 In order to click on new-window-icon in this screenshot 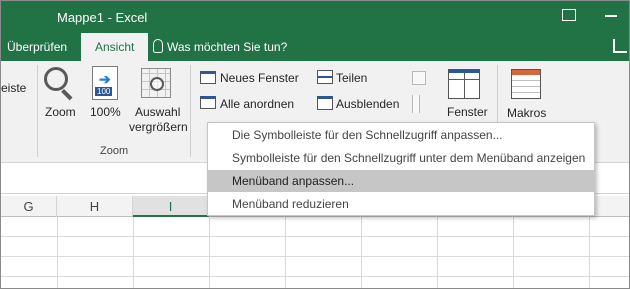, I will do `click(208, 77)`.